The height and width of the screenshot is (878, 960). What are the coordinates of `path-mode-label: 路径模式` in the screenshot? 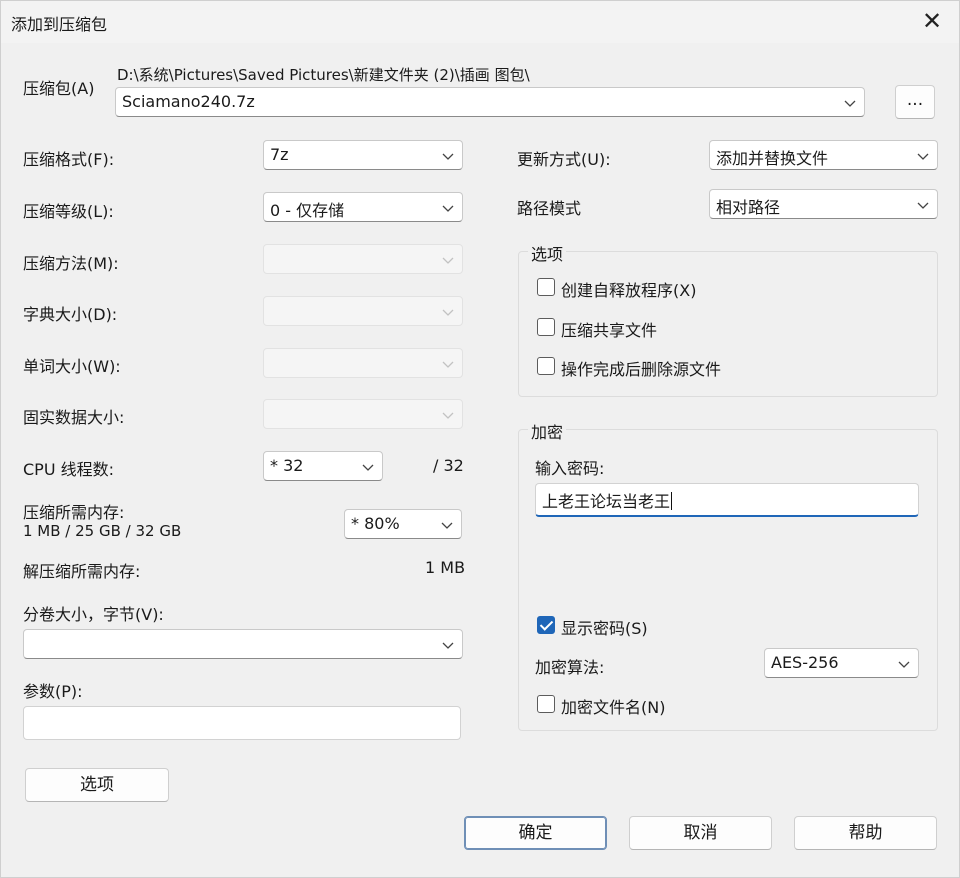 It's located at (549, 208).